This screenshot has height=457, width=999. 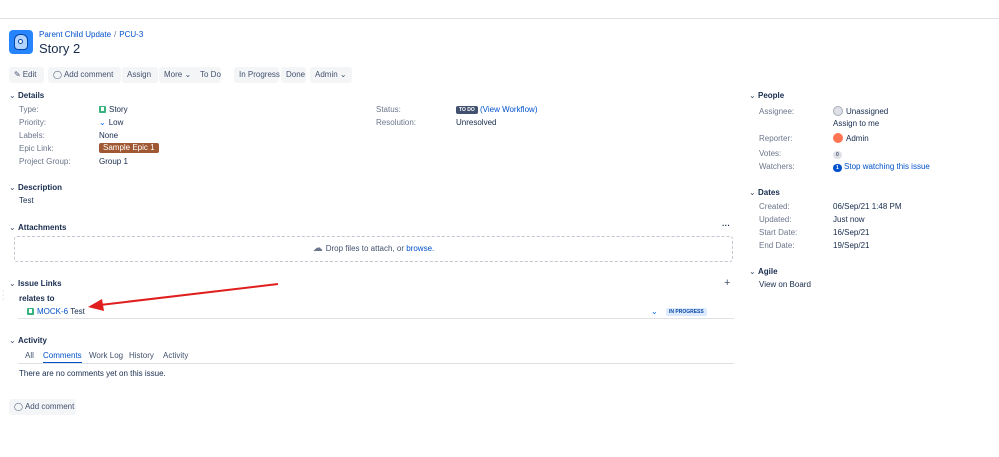 I want to click on annotation-arrow-icon, so click(x=183, y=297).